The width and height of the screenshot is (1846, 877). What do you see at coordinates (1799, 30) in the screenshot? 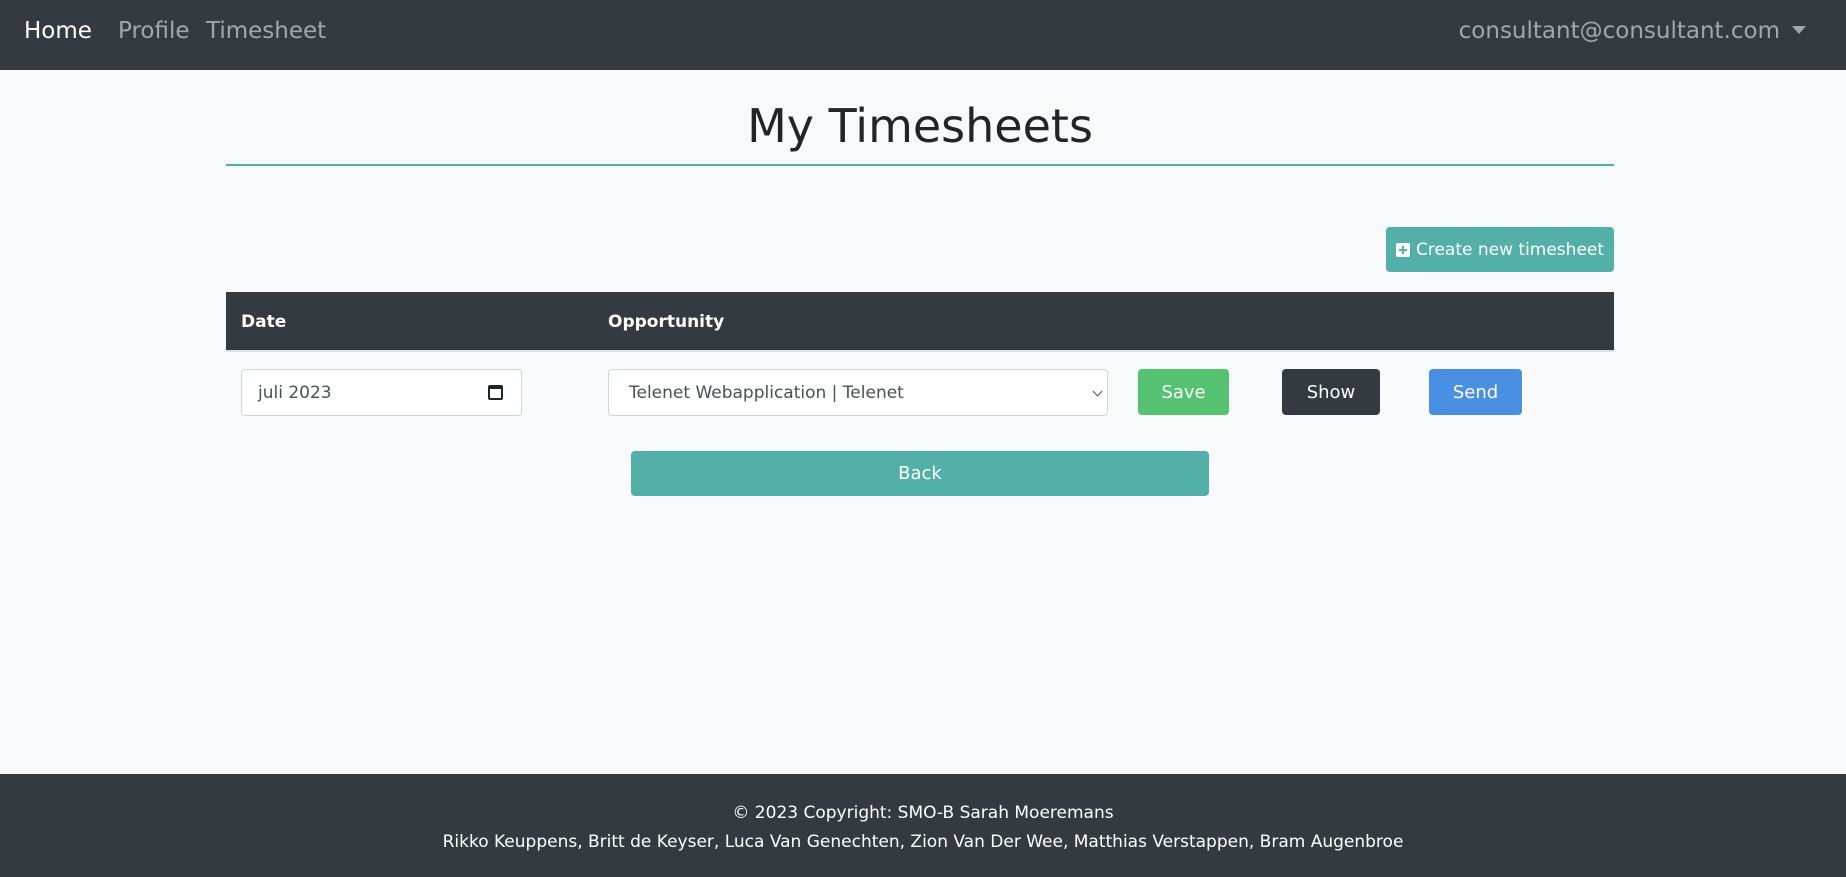
I see `caret-down-icon` at bounding box center [1799, 30].